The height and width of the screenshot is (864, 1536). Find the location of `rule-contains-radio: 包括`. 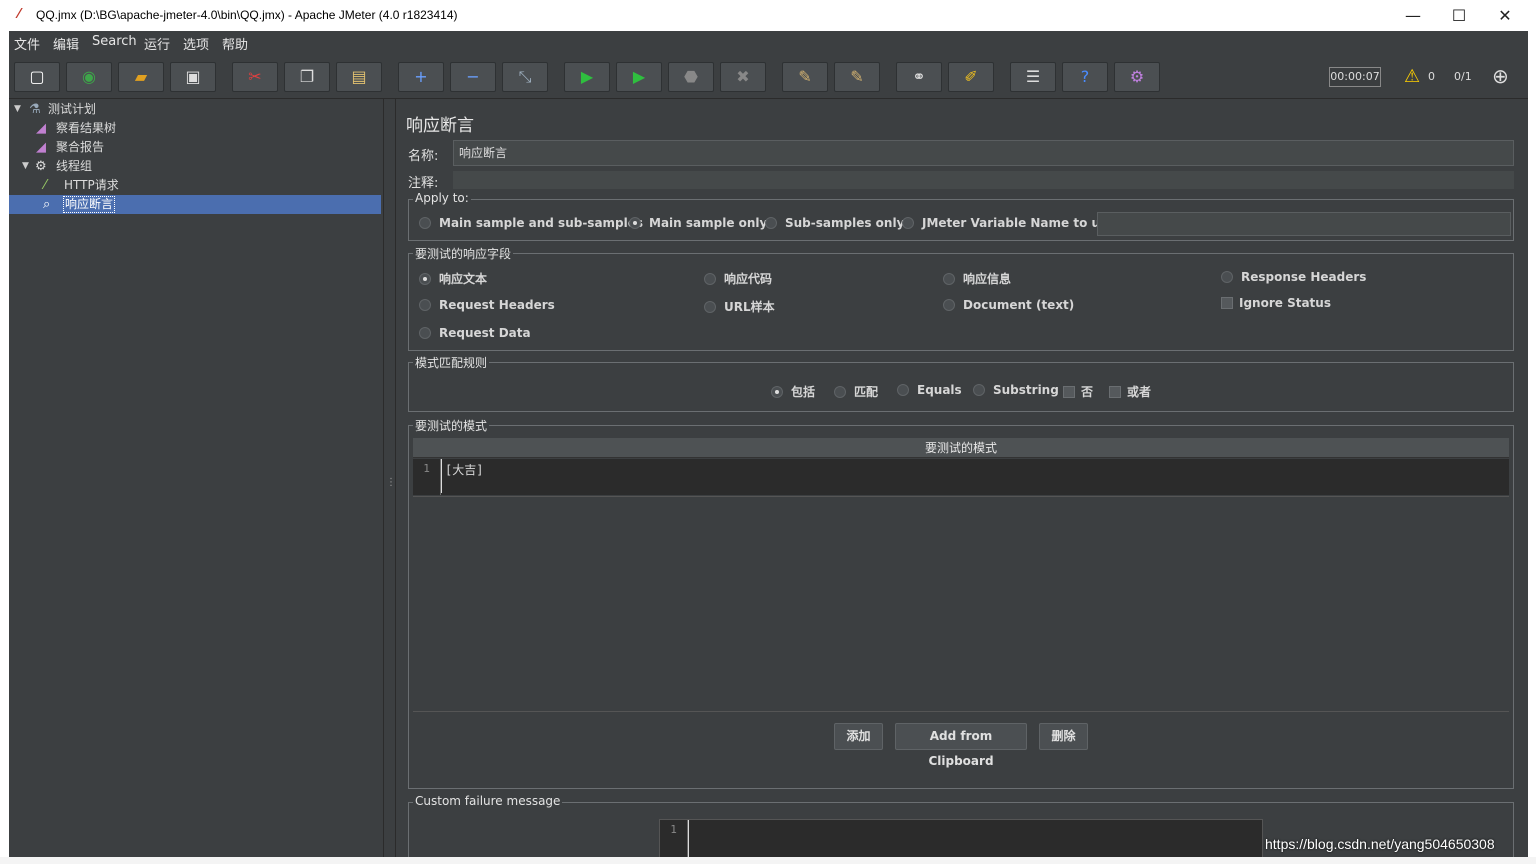

rule-contains-radio: 包括 is located at coordinates (793, 391).